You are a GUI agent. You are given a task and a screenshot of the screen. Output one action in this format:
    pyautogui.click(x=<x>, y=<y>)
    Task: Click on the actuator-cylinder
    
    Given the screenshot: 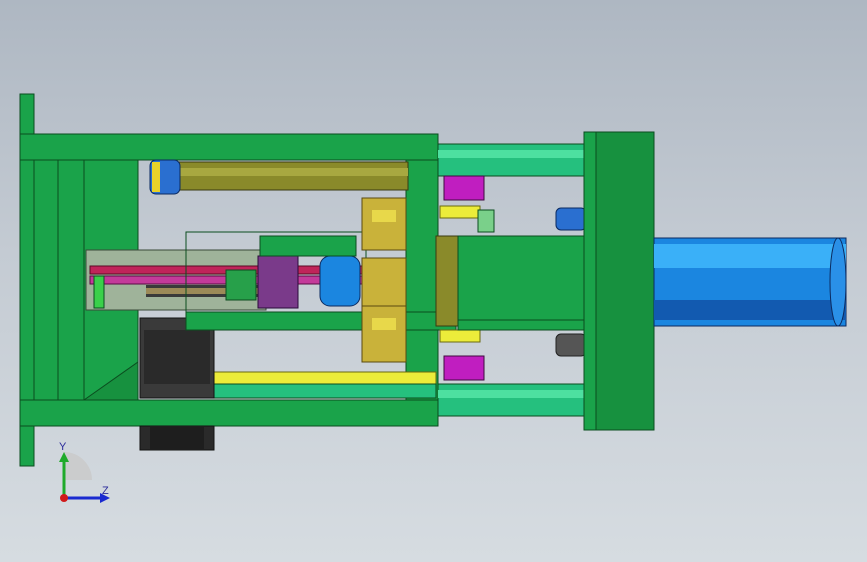 What is the action you would take?
    pyautogui.click(x=750, y=282)
    